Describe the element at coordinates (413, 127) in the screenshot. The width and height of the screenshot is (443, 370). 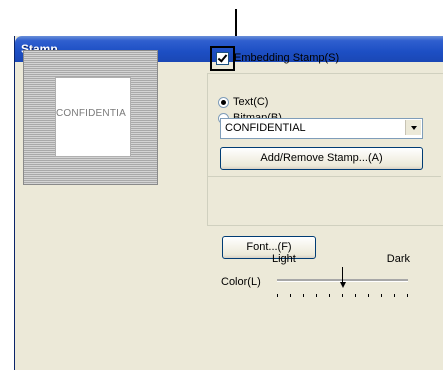
I see `chevron-down-icon` at that location.